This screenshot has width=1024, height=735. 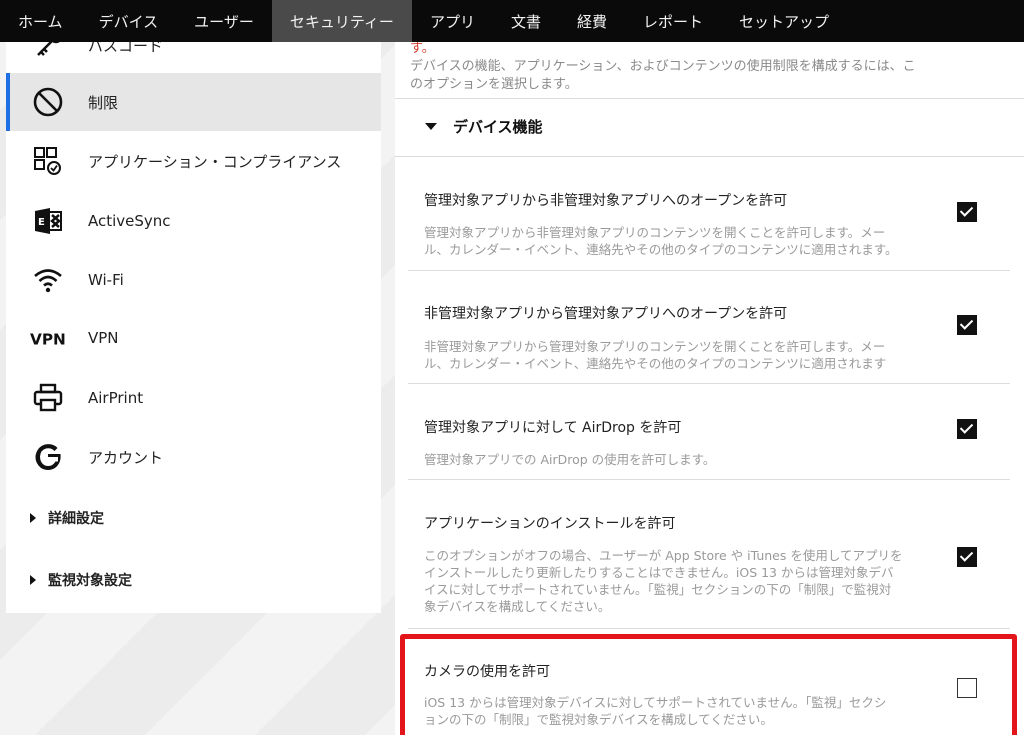 What do you see at coordinates (103, 102) in the screenshot?
I see `sidebar-item-label: 制限` at bounding box center [103, 102].